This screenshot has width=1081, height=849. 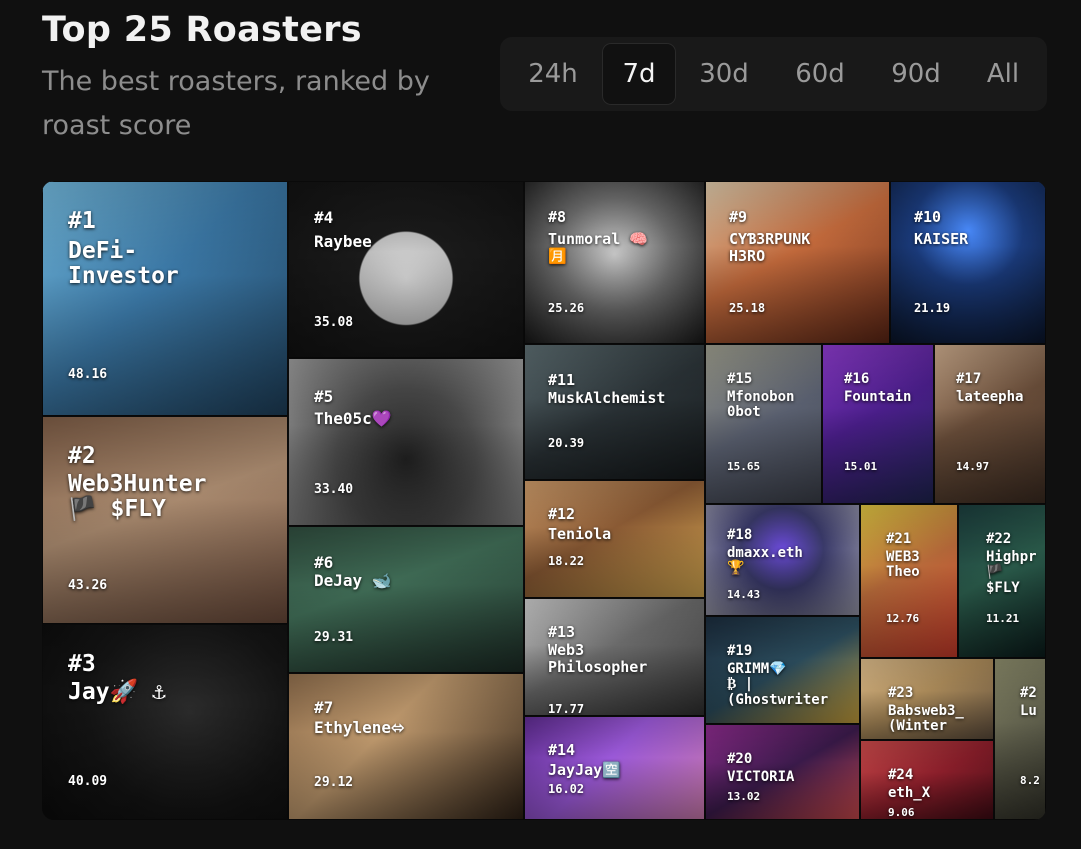 I want to click on roaster-score: 21.19, so click(x=932, y=308).